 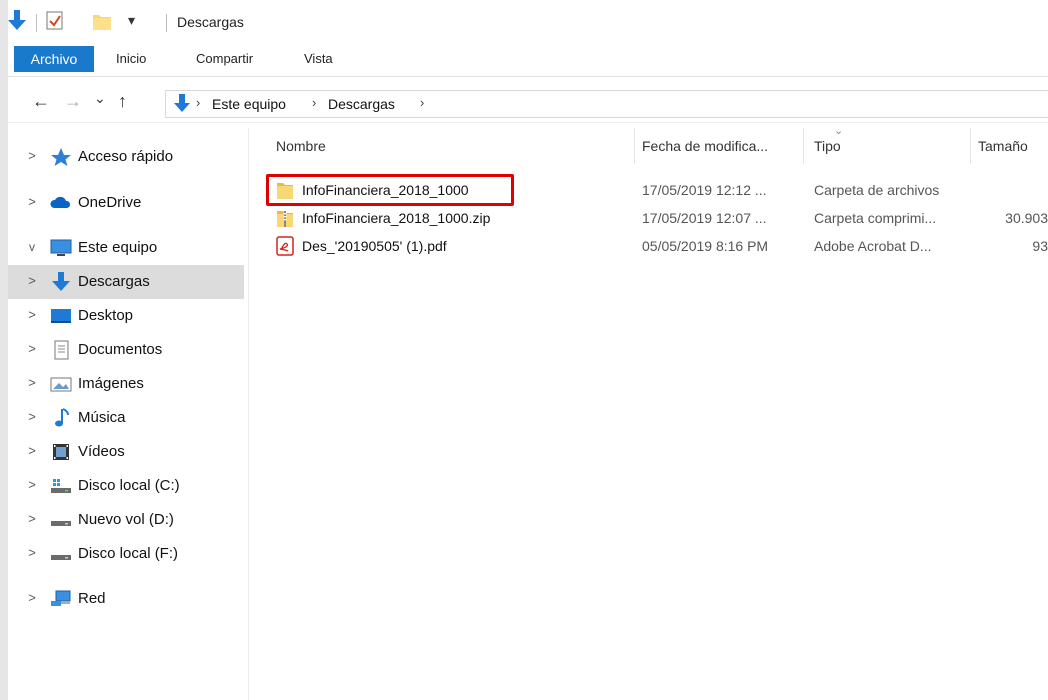 What do you see at coordinates (61, 418) in the screenshot?
I see `music-icon` at bounding box center [61, 418].